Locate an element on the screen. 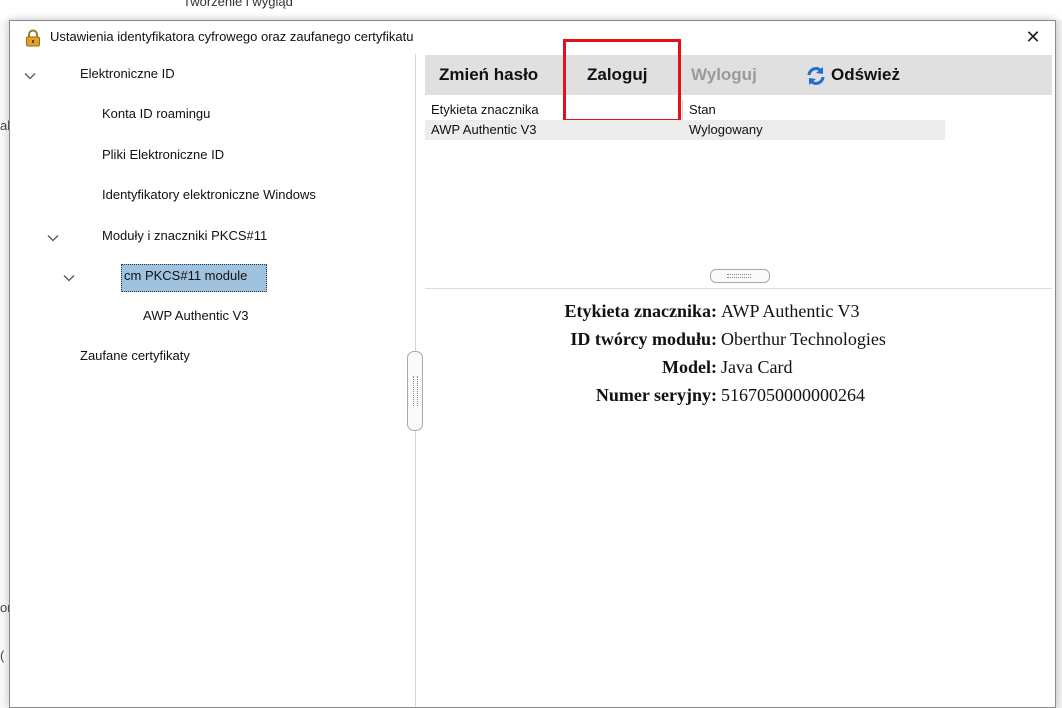 Image resolution: width=1062 pixels, height=708 pixels. detail-row: ID twórcy modułu: Oberthur Technologies is located at coordinates (738, 342).